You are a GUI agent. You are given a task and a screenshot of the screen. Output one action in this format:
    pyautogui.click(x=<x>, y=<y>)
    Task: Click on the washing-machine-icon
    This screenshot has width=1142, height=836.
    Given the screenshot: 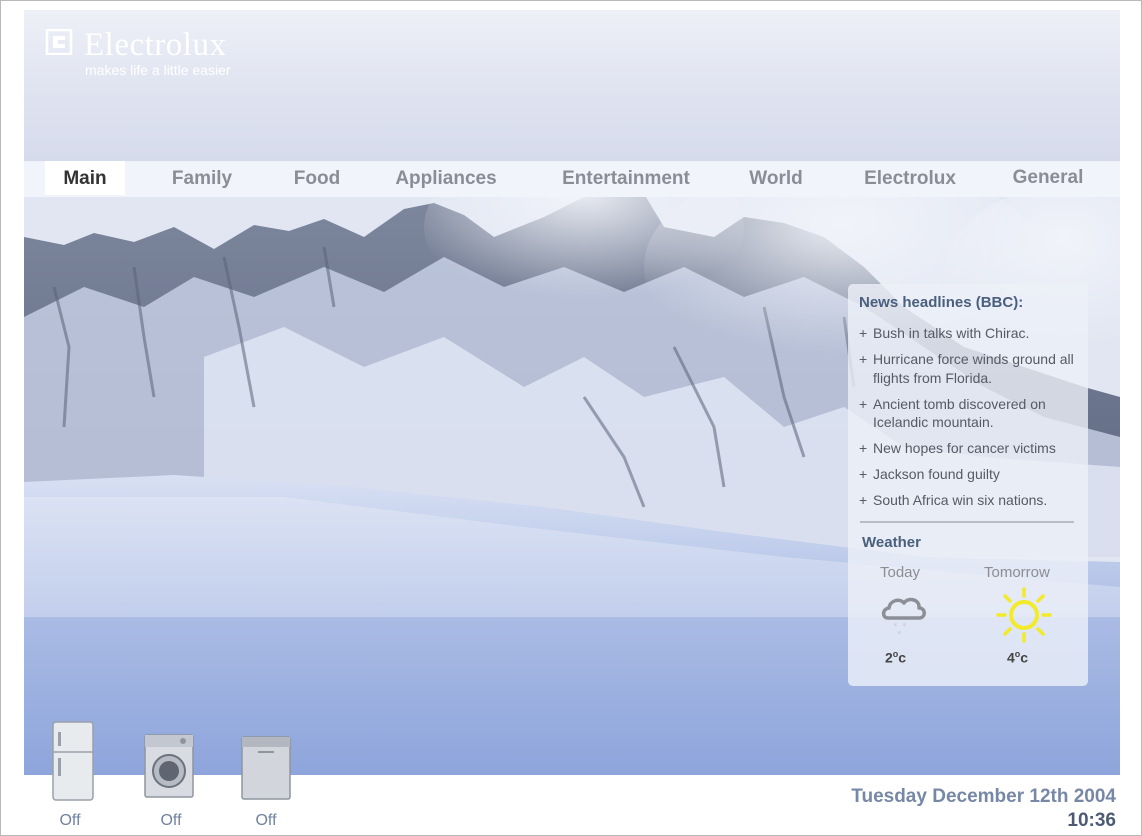 What is the action you would take?
    pyautogui.click(x=169, y=766)
    